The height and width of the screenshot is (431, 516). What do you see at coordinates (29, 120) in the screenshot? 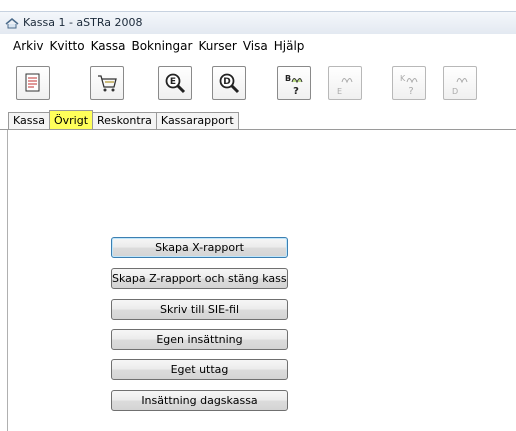
I see `tab-kassa: Kassa` at bounding box center [29, 120].